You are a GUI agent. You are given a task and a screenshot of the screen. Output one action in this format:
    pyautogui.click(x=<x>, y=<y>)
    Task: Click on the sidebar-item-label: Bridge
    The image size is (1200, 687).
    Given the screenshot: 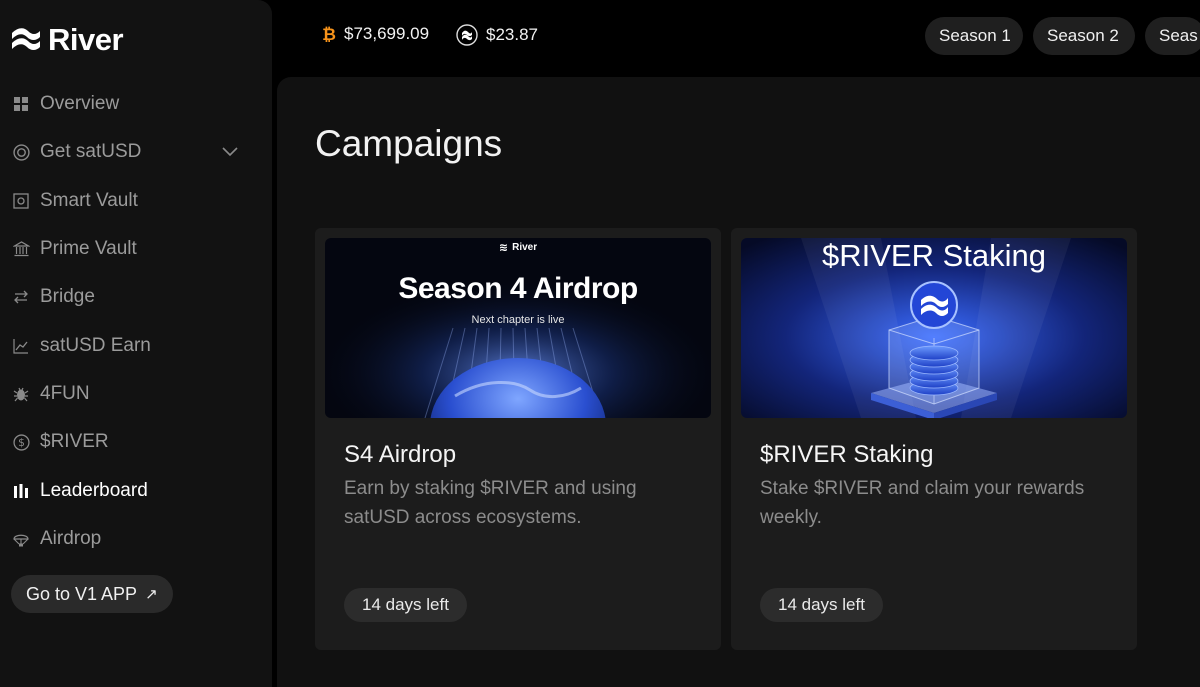 What is the action you would take?
    pyautogui.click(x=67, y=297)
    